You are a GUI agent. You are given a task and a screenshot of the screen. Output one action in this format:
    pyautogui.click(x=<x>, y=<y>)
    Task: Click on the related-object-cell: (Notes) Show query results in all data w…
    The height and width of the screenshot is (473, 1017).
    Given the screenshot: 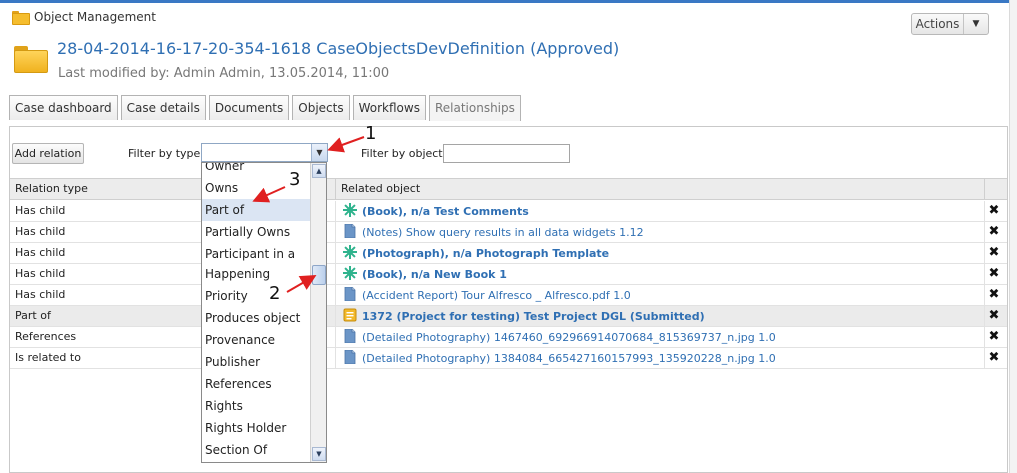 What is the action you would take?
    pyautogui.click(x=493, y=232)
    